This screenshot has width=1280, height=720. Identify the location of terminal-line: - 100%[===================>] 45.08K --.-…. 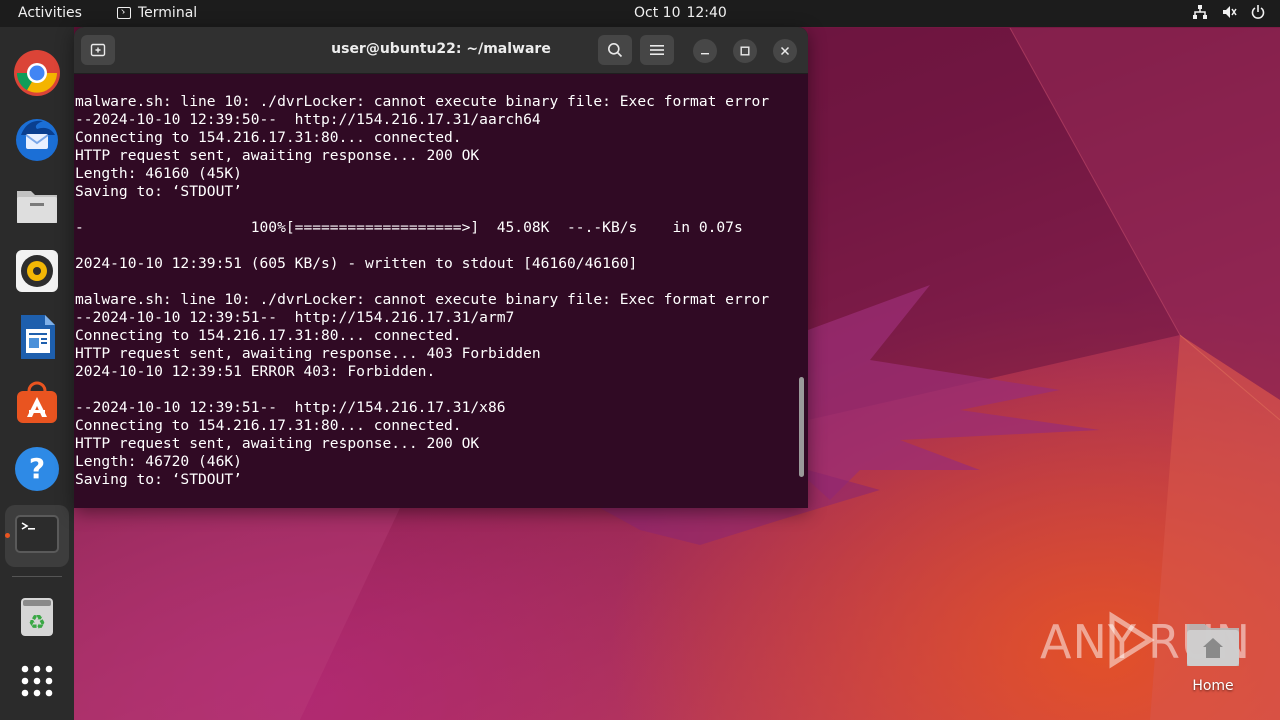
(409, 227).